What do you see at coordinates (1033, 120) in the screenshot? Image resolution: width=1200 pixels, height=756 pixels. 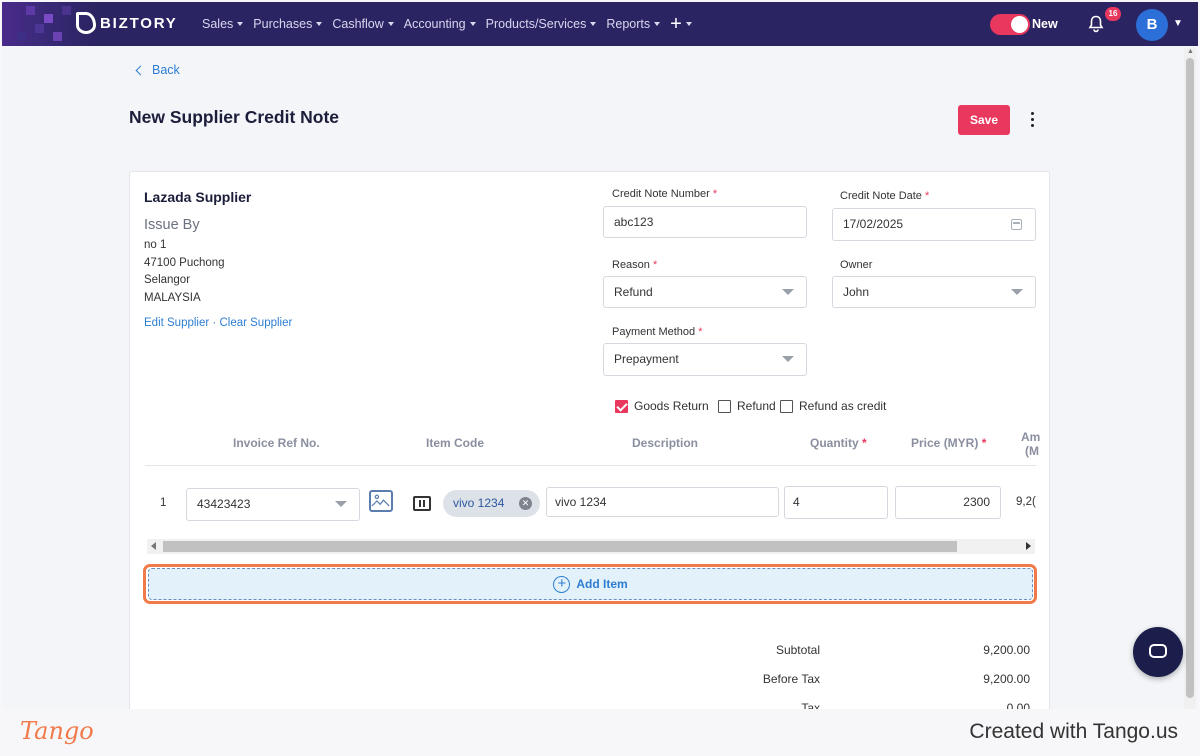 I see `more-options-icon` at bounding box center [1033, 120].